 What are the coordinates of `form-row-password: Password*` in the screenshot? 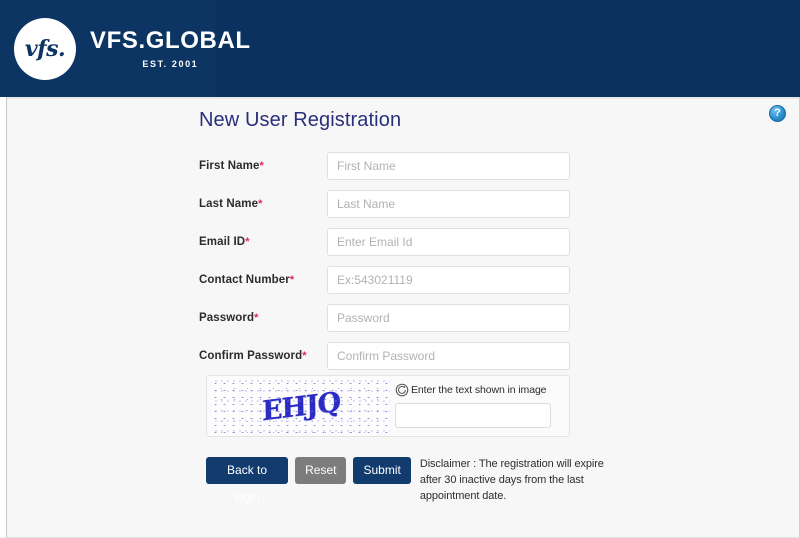 It's located at (409, 318).